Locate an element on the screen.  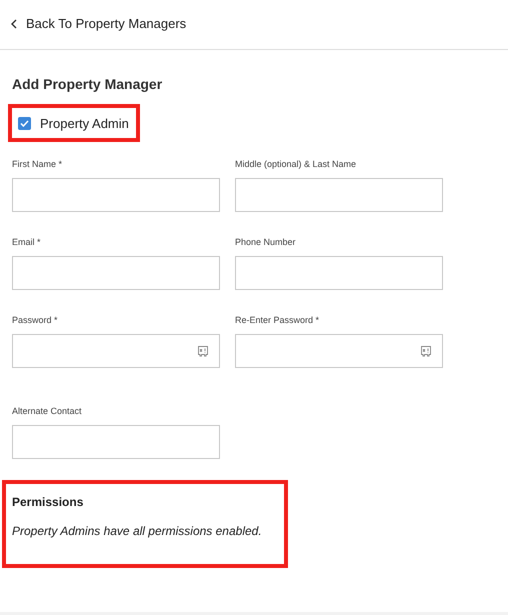
chevron-left-icon is located at coordinates (14, 23).